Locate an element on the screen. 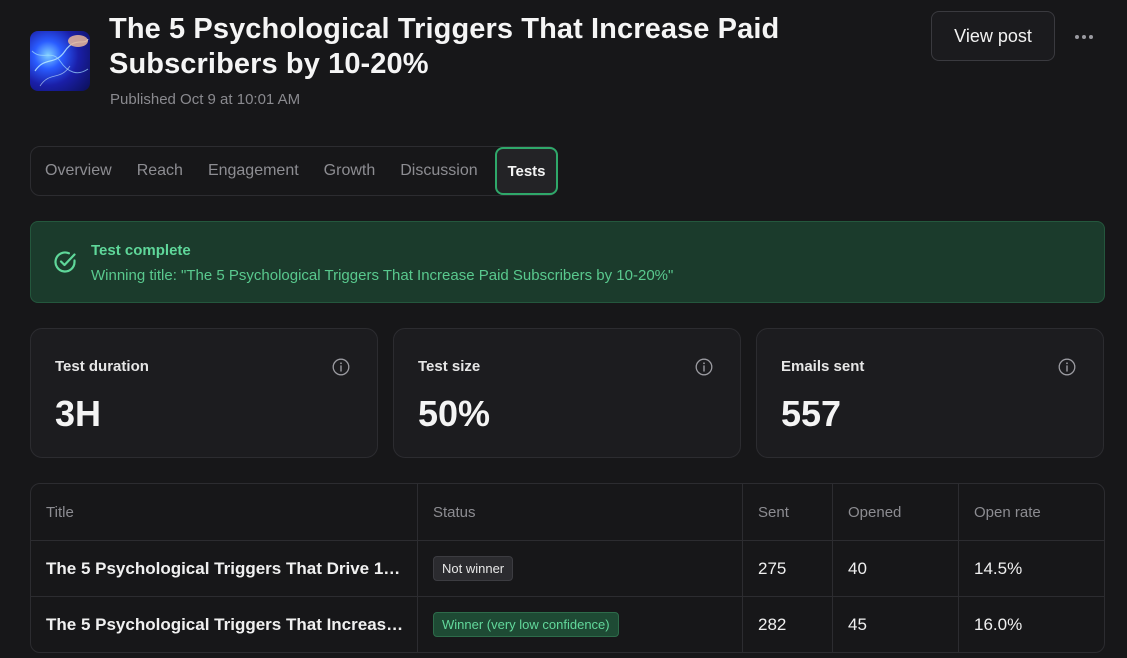 Image resolution: width=1127 pixels, height=658 pixels. stat-card-test-duration: Test duration 3H is located at coordinates (204, 393).